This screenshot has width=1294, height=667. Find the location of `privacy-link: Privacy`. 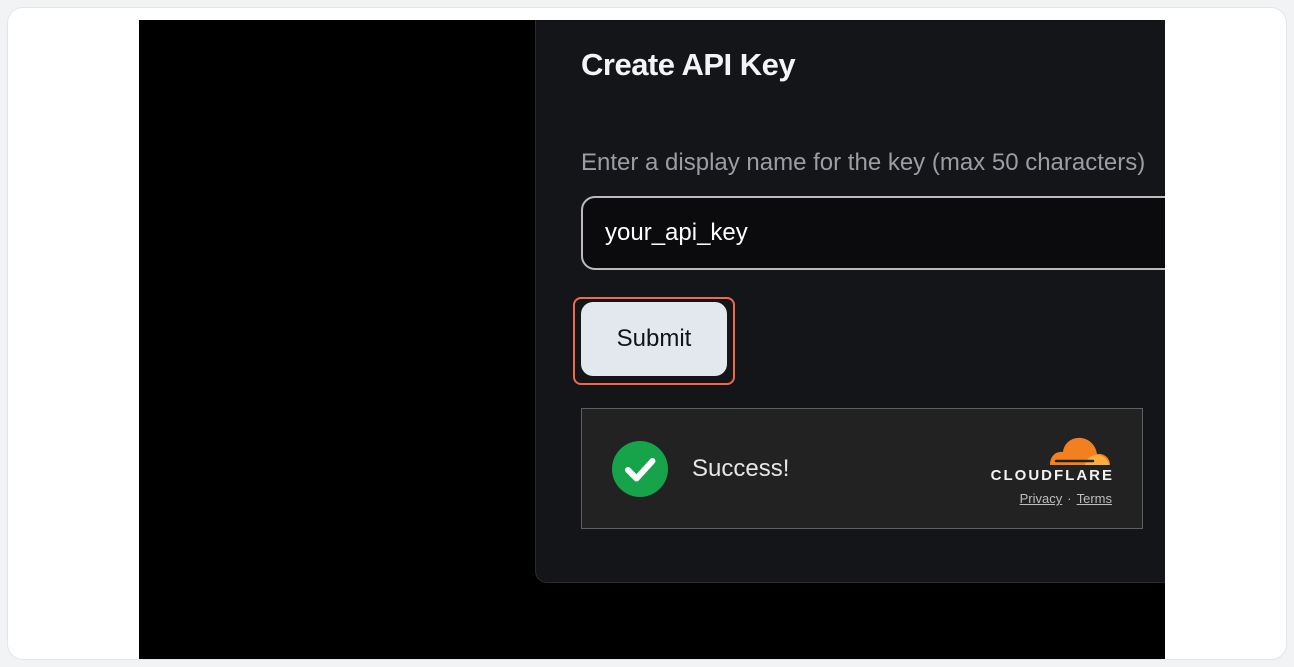

privacy-link: Privacy is located at coordinates (1041, 498).